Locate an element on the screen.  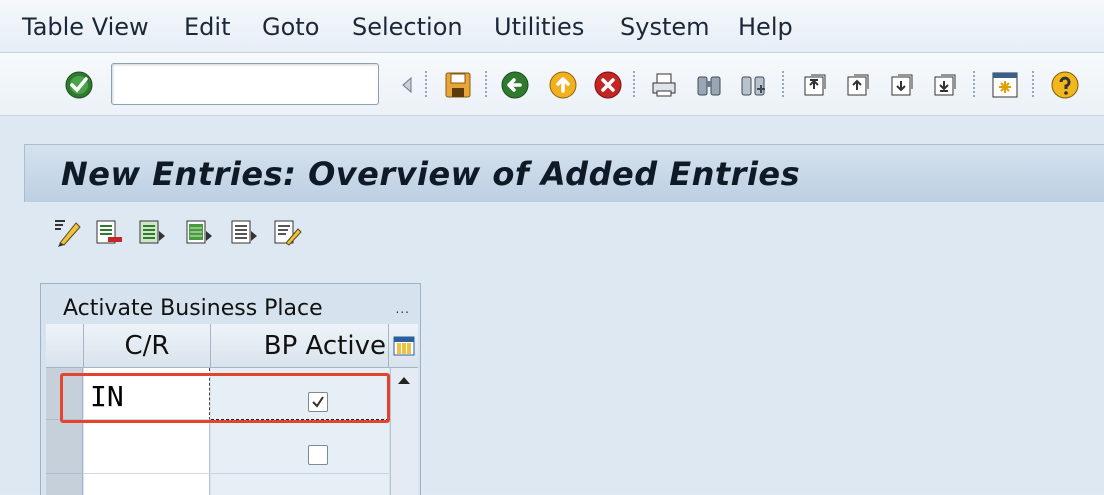
page-title: New Entries: Overview of Added Entries is located at coordinates (431, 174).